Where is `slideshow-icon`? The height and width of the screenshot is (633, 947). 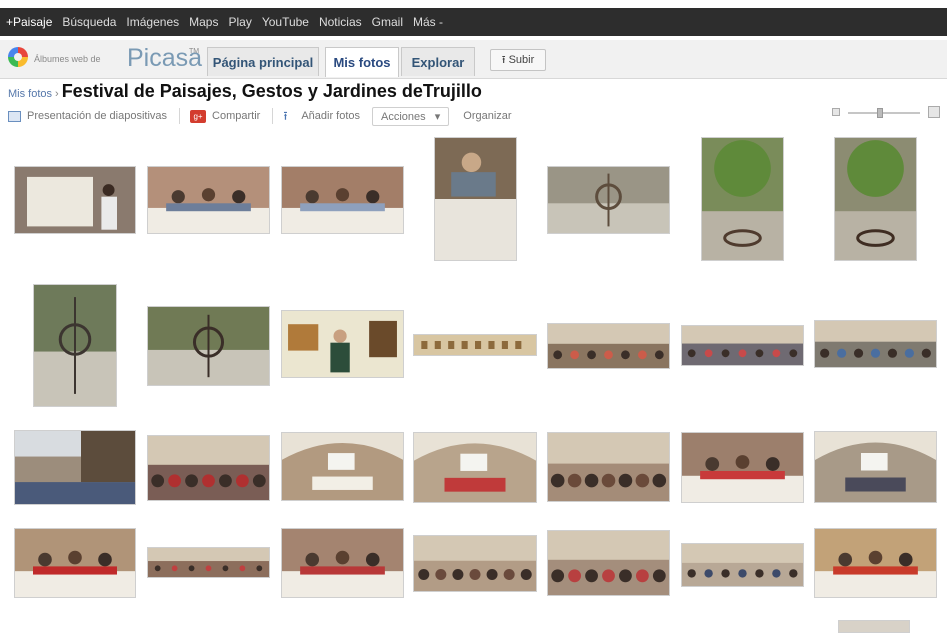
slideshow-icon is located at coordinates (14, 116).